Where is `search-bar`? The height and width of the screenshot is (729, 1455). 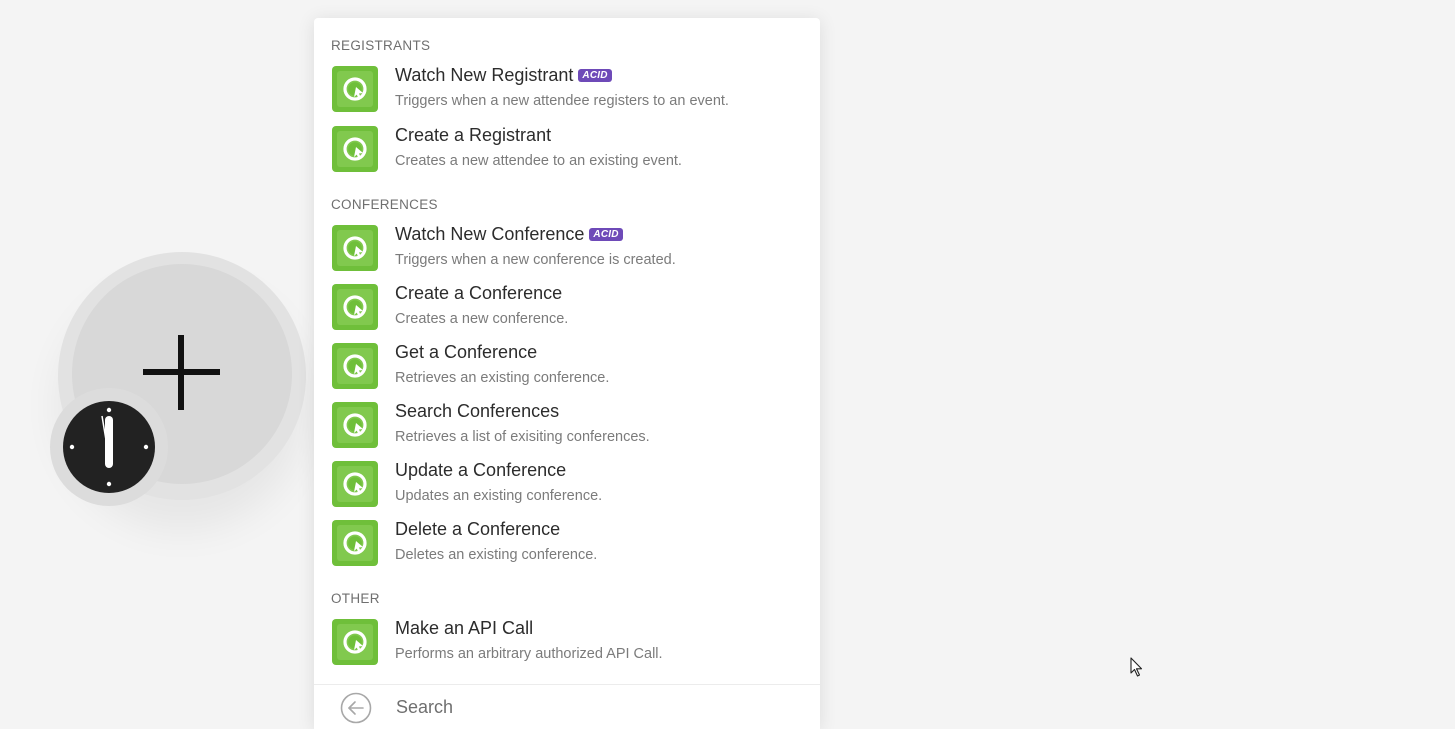
search-bar is located at coordinates (567, 706).